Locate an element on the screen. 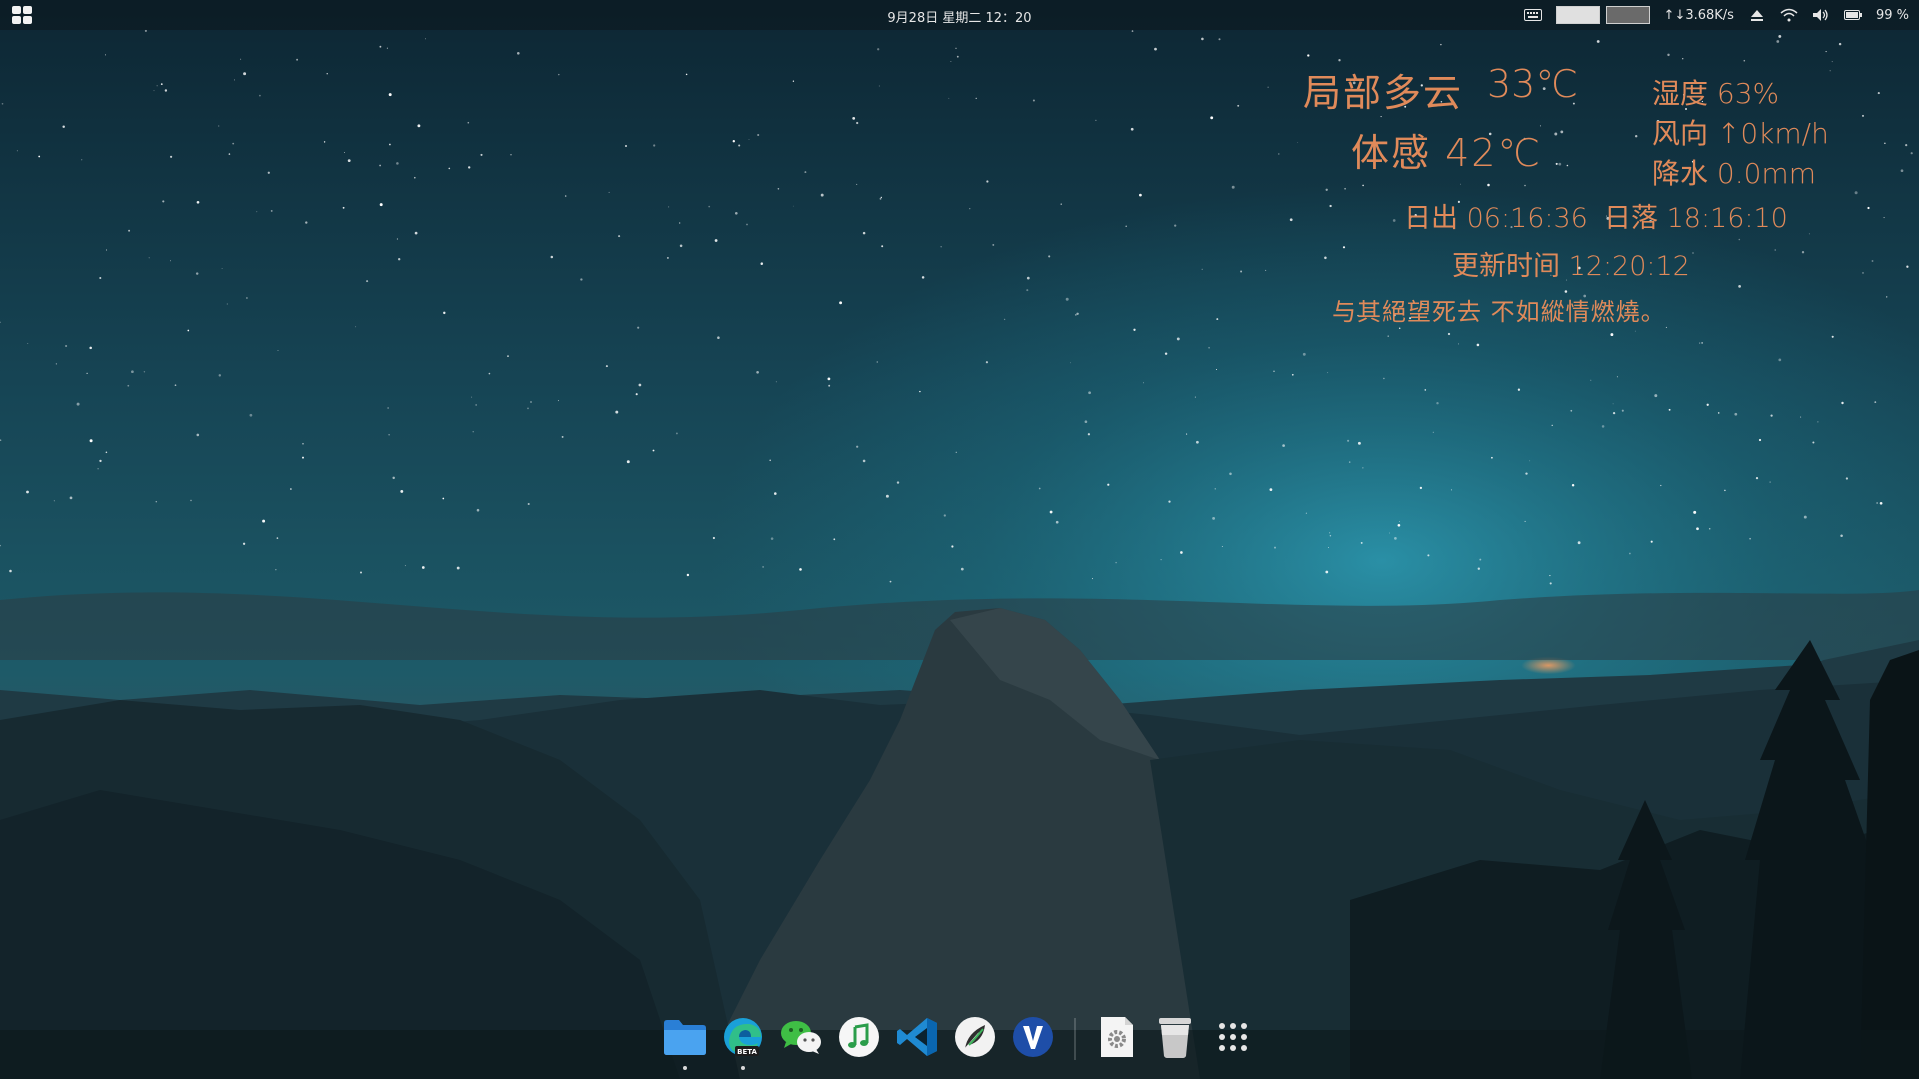 This screenshot has height=1079, width=1919. weather-precipitation: 降水 0.0mm is located at coordinates (1734, 173).